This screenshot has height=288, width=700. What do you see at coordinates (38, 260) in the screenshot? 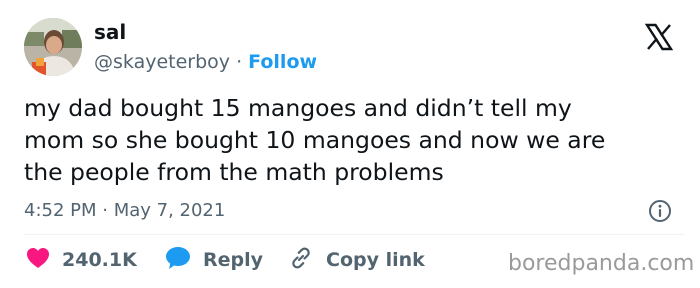
I see `heart-icon` at bounding box center [38, 260].